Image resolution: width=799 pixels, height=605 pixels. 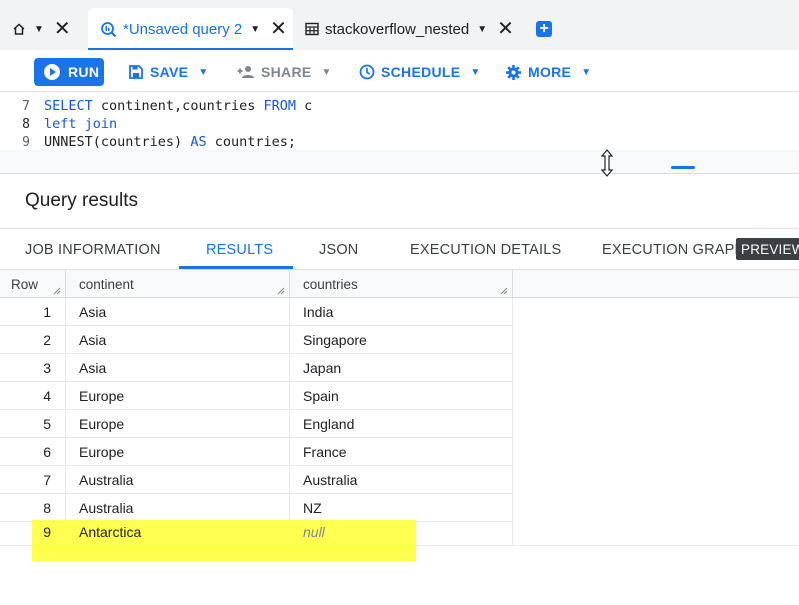 I want to click on add-person-icon, so click(x=245, y=72).